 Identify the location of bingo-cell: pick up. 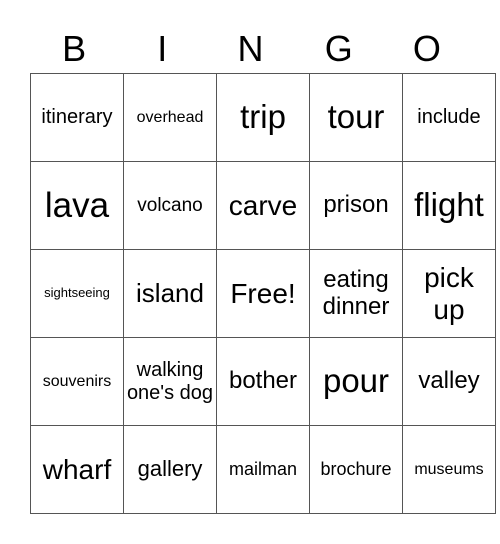
(449, 293).